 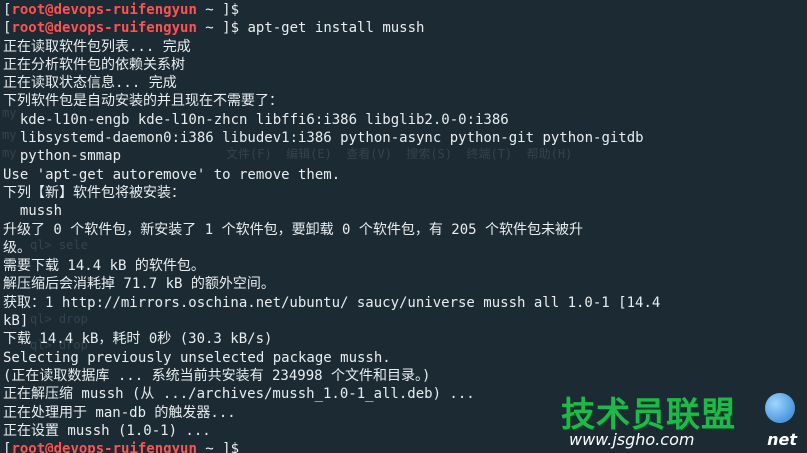 What do you see at coordinates (90, 83) in the screenshot?
I see `output-line: 正在读取状态信息... 完成` at bounding box center [90, 83].